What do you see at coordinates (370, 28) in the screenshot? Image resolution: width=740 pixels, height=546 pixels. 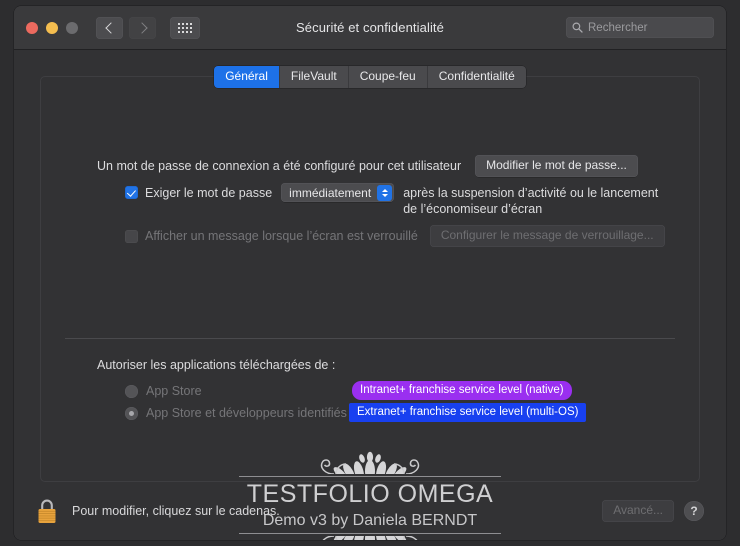 I see `window-titlebar: Sécurité et confidentialité Rechercher` at bounding box center [370, 28].